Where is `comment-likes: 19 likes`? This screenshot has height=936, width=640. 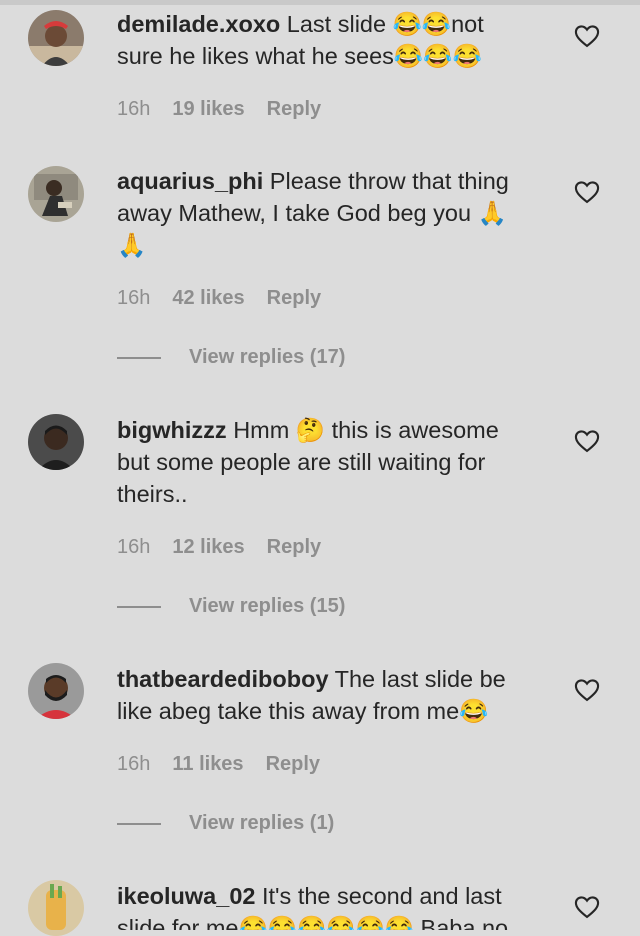
comment-likes: 19 likes is located at coordinates (208, 109).